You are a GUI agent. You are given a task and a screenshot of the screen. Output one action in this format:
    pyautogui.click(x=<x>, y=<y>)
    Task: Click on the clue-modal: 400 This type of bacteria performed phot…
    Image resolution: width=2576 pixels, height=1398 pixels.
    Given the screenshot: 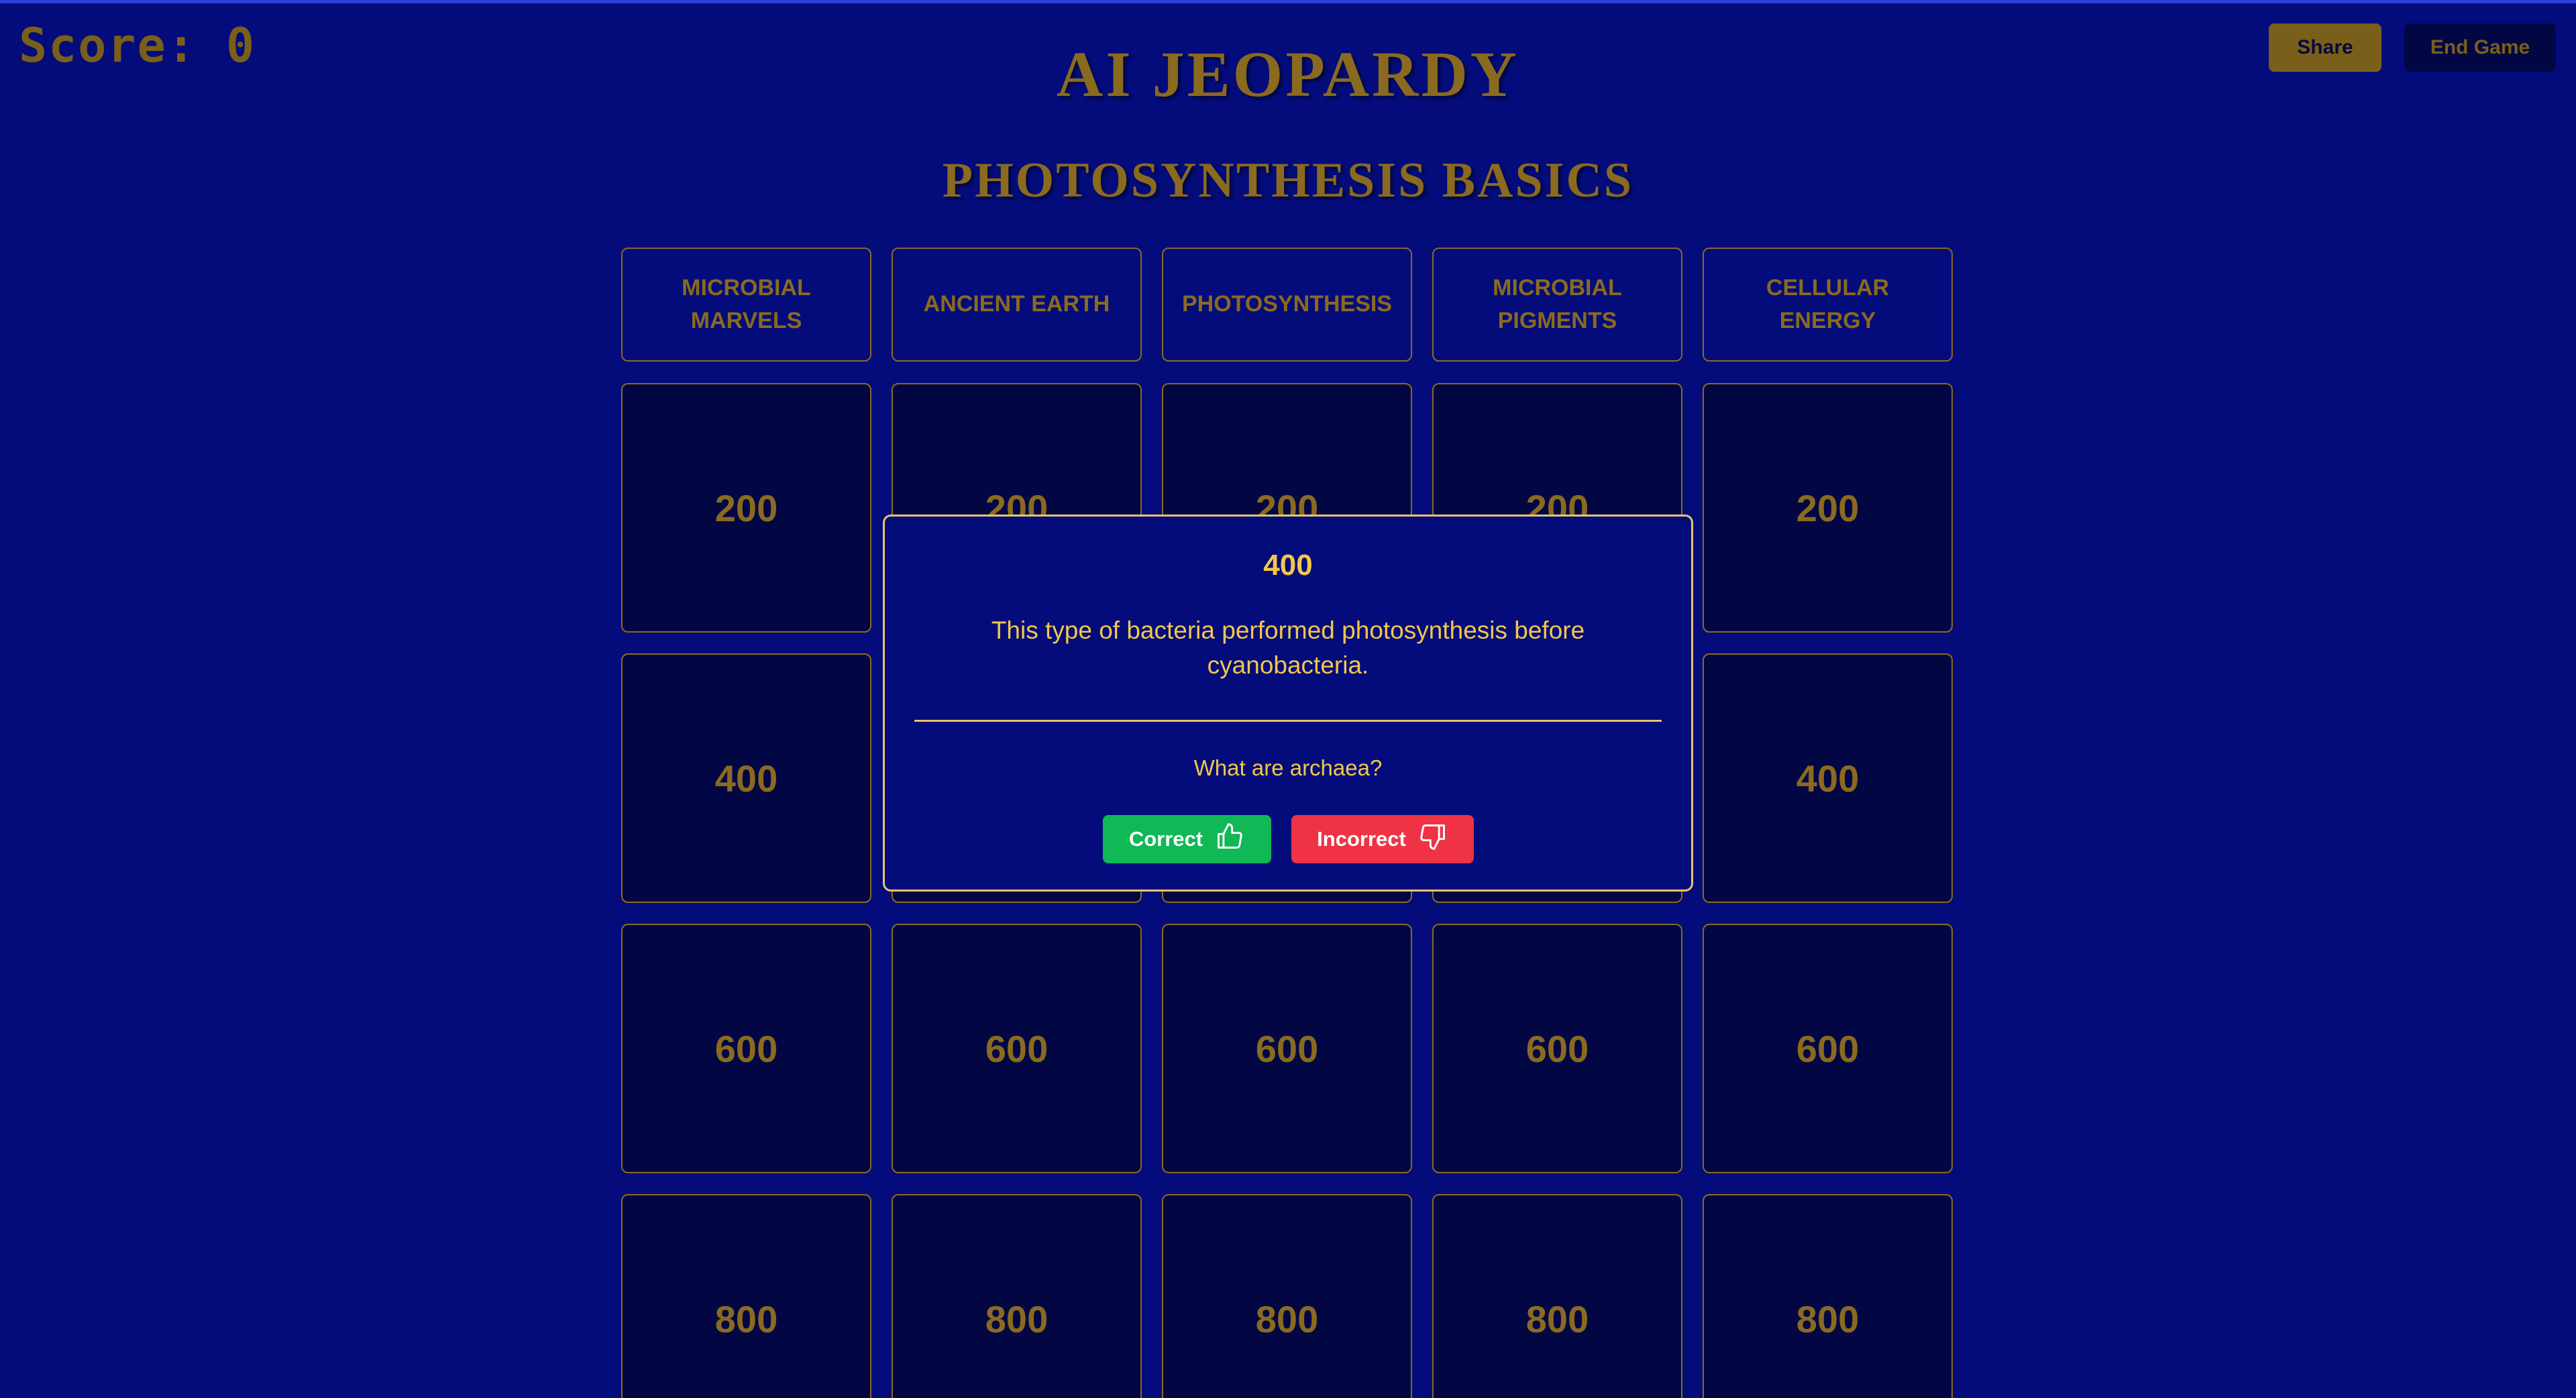 What is the action you would take?
    pyautogui.click(x=1288, y=703)
    